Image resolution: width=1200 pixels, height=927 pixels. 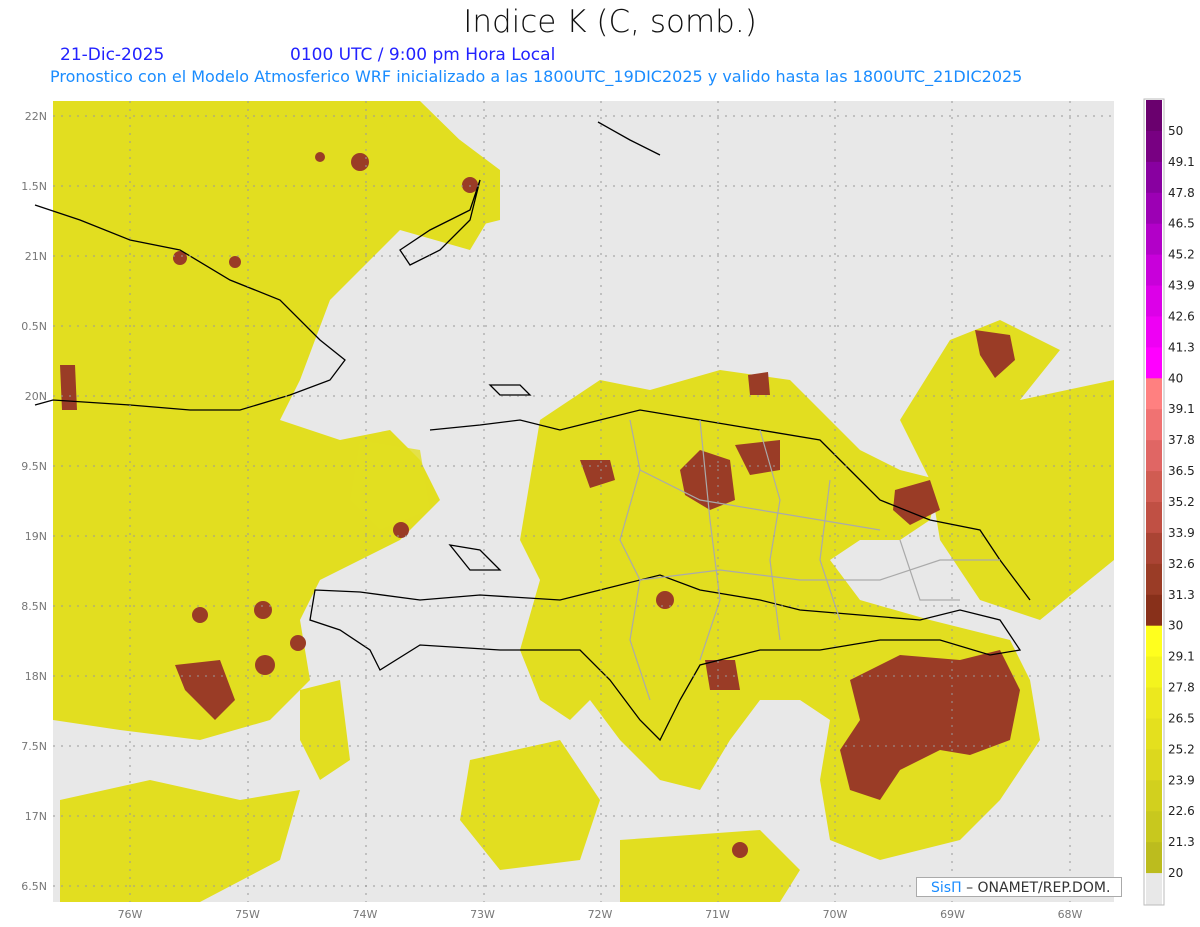 I want to click on colorbar-label: 21.3, so click(x=1181, y=842).